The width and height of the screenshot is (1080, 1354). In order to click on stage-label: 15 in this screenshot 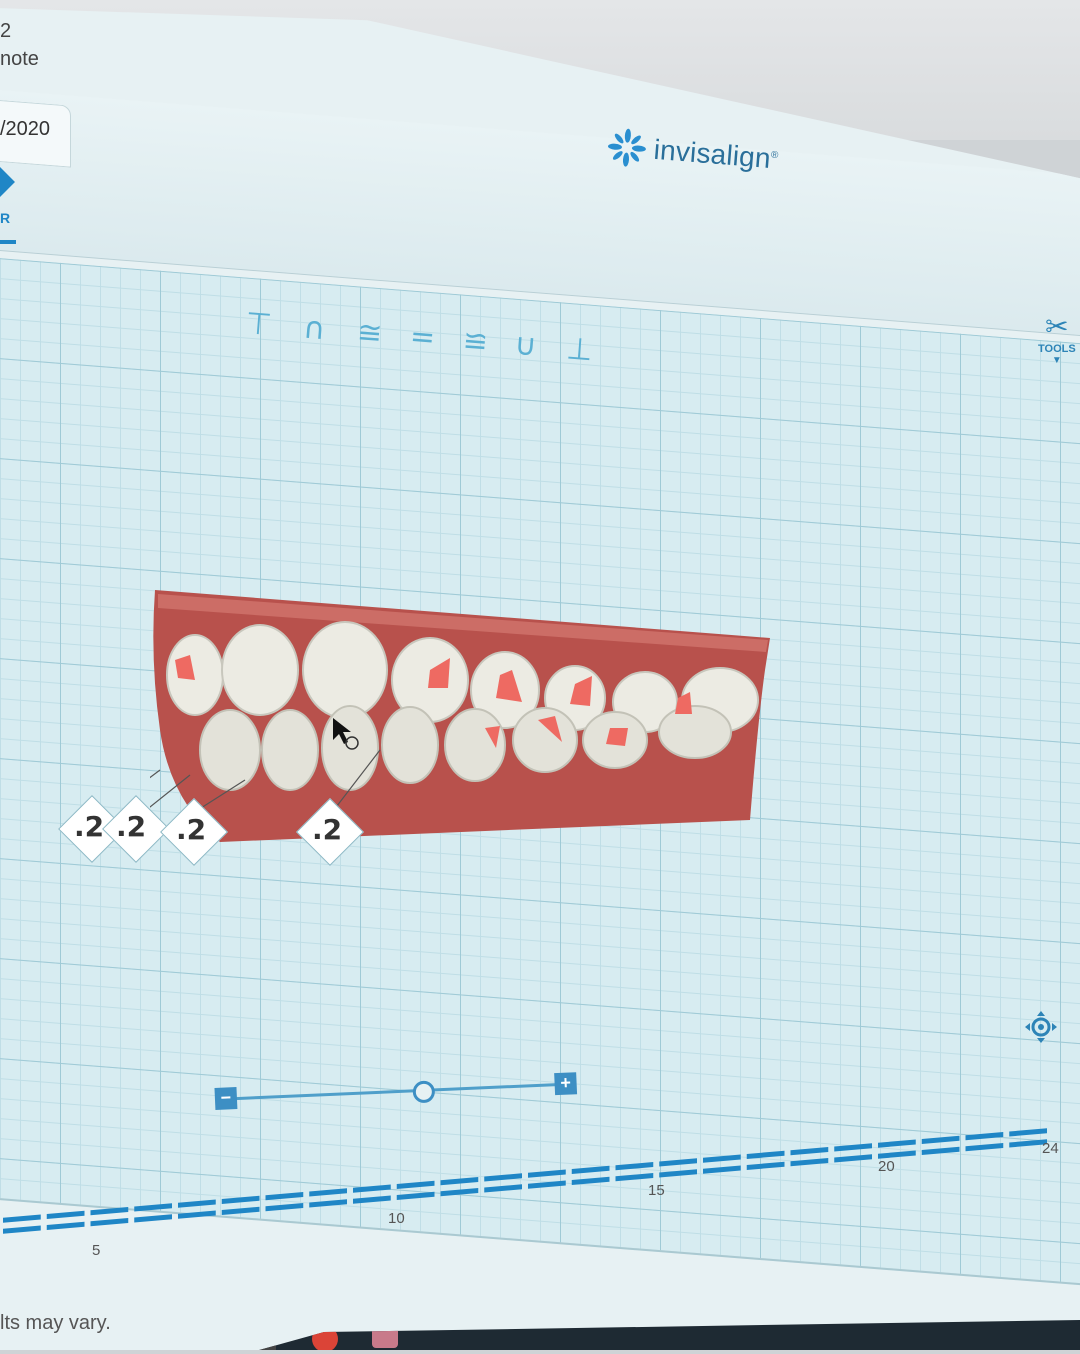, I will do `click(656, 1190)`.